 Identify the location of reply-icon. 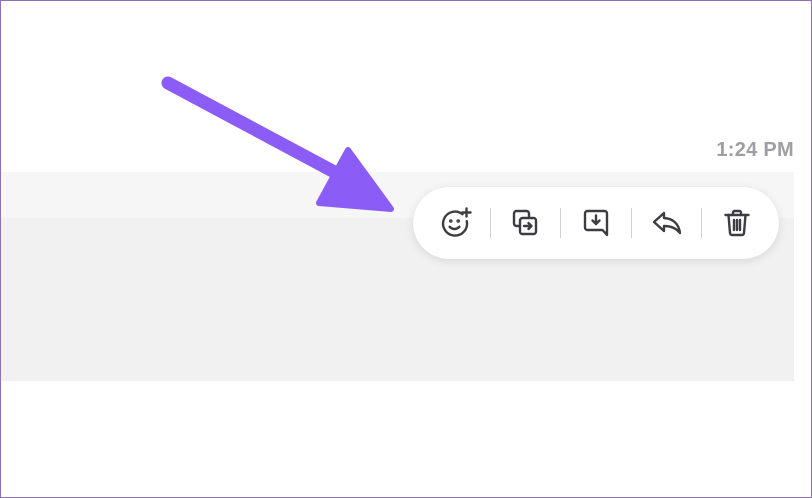
(666, 223).